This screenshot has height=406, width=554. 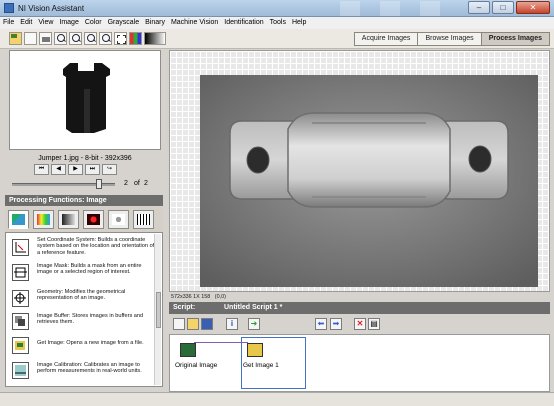 What do you see at coordinates (277, 399) in the screenshot?
I see `status-bar` at bounding box center [277, 399].